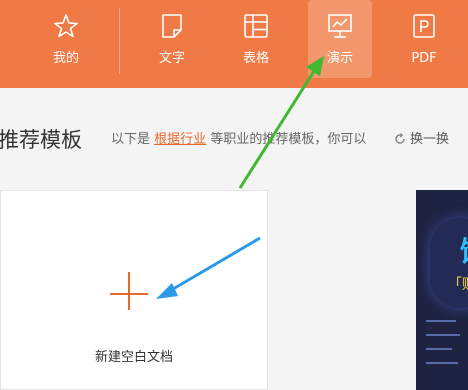 This screenshot has width=468, height=390. Describe the element at coordinates (66, 39) in the screenshot. I see `tab-mine: 我的` at that location.